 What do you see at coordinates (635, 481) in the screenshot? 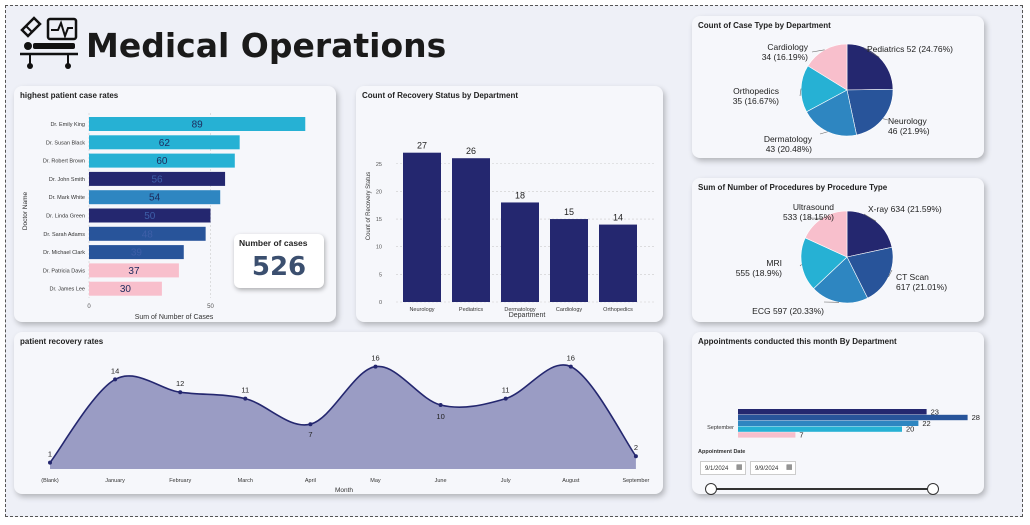
I see `x-tick-label: September` at bounding box center [635, 481].